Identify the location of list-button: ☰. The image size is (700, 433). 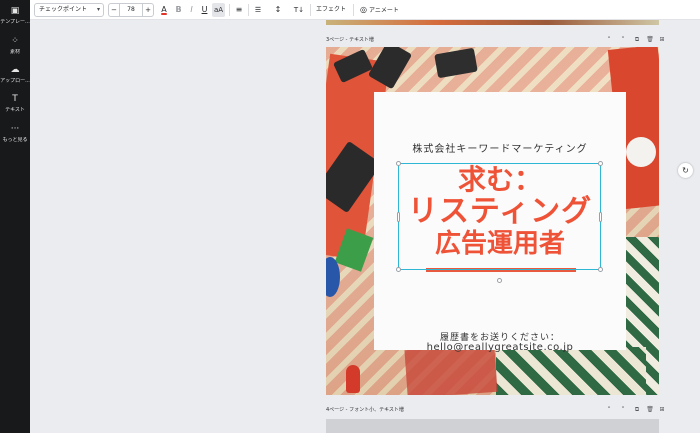
(258, 10).